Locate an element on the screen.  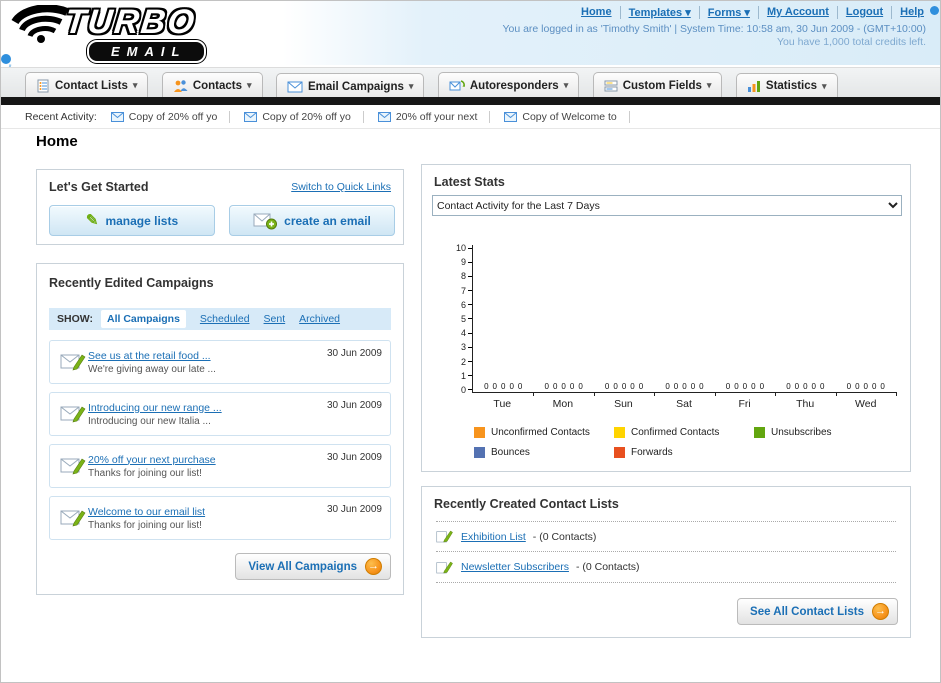
tab-custom-fields: Custom Fields ▾ is located at coordinates (657, 85).